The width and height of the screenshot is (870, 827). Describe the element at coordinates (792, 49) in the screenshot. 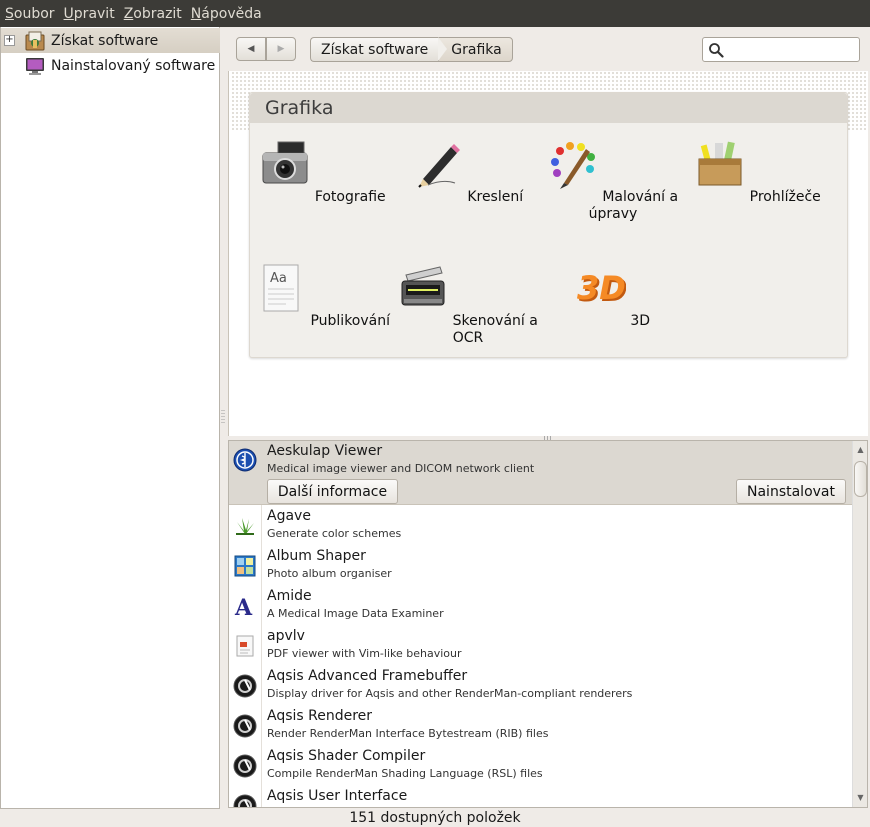

I see `search-input` at that location.